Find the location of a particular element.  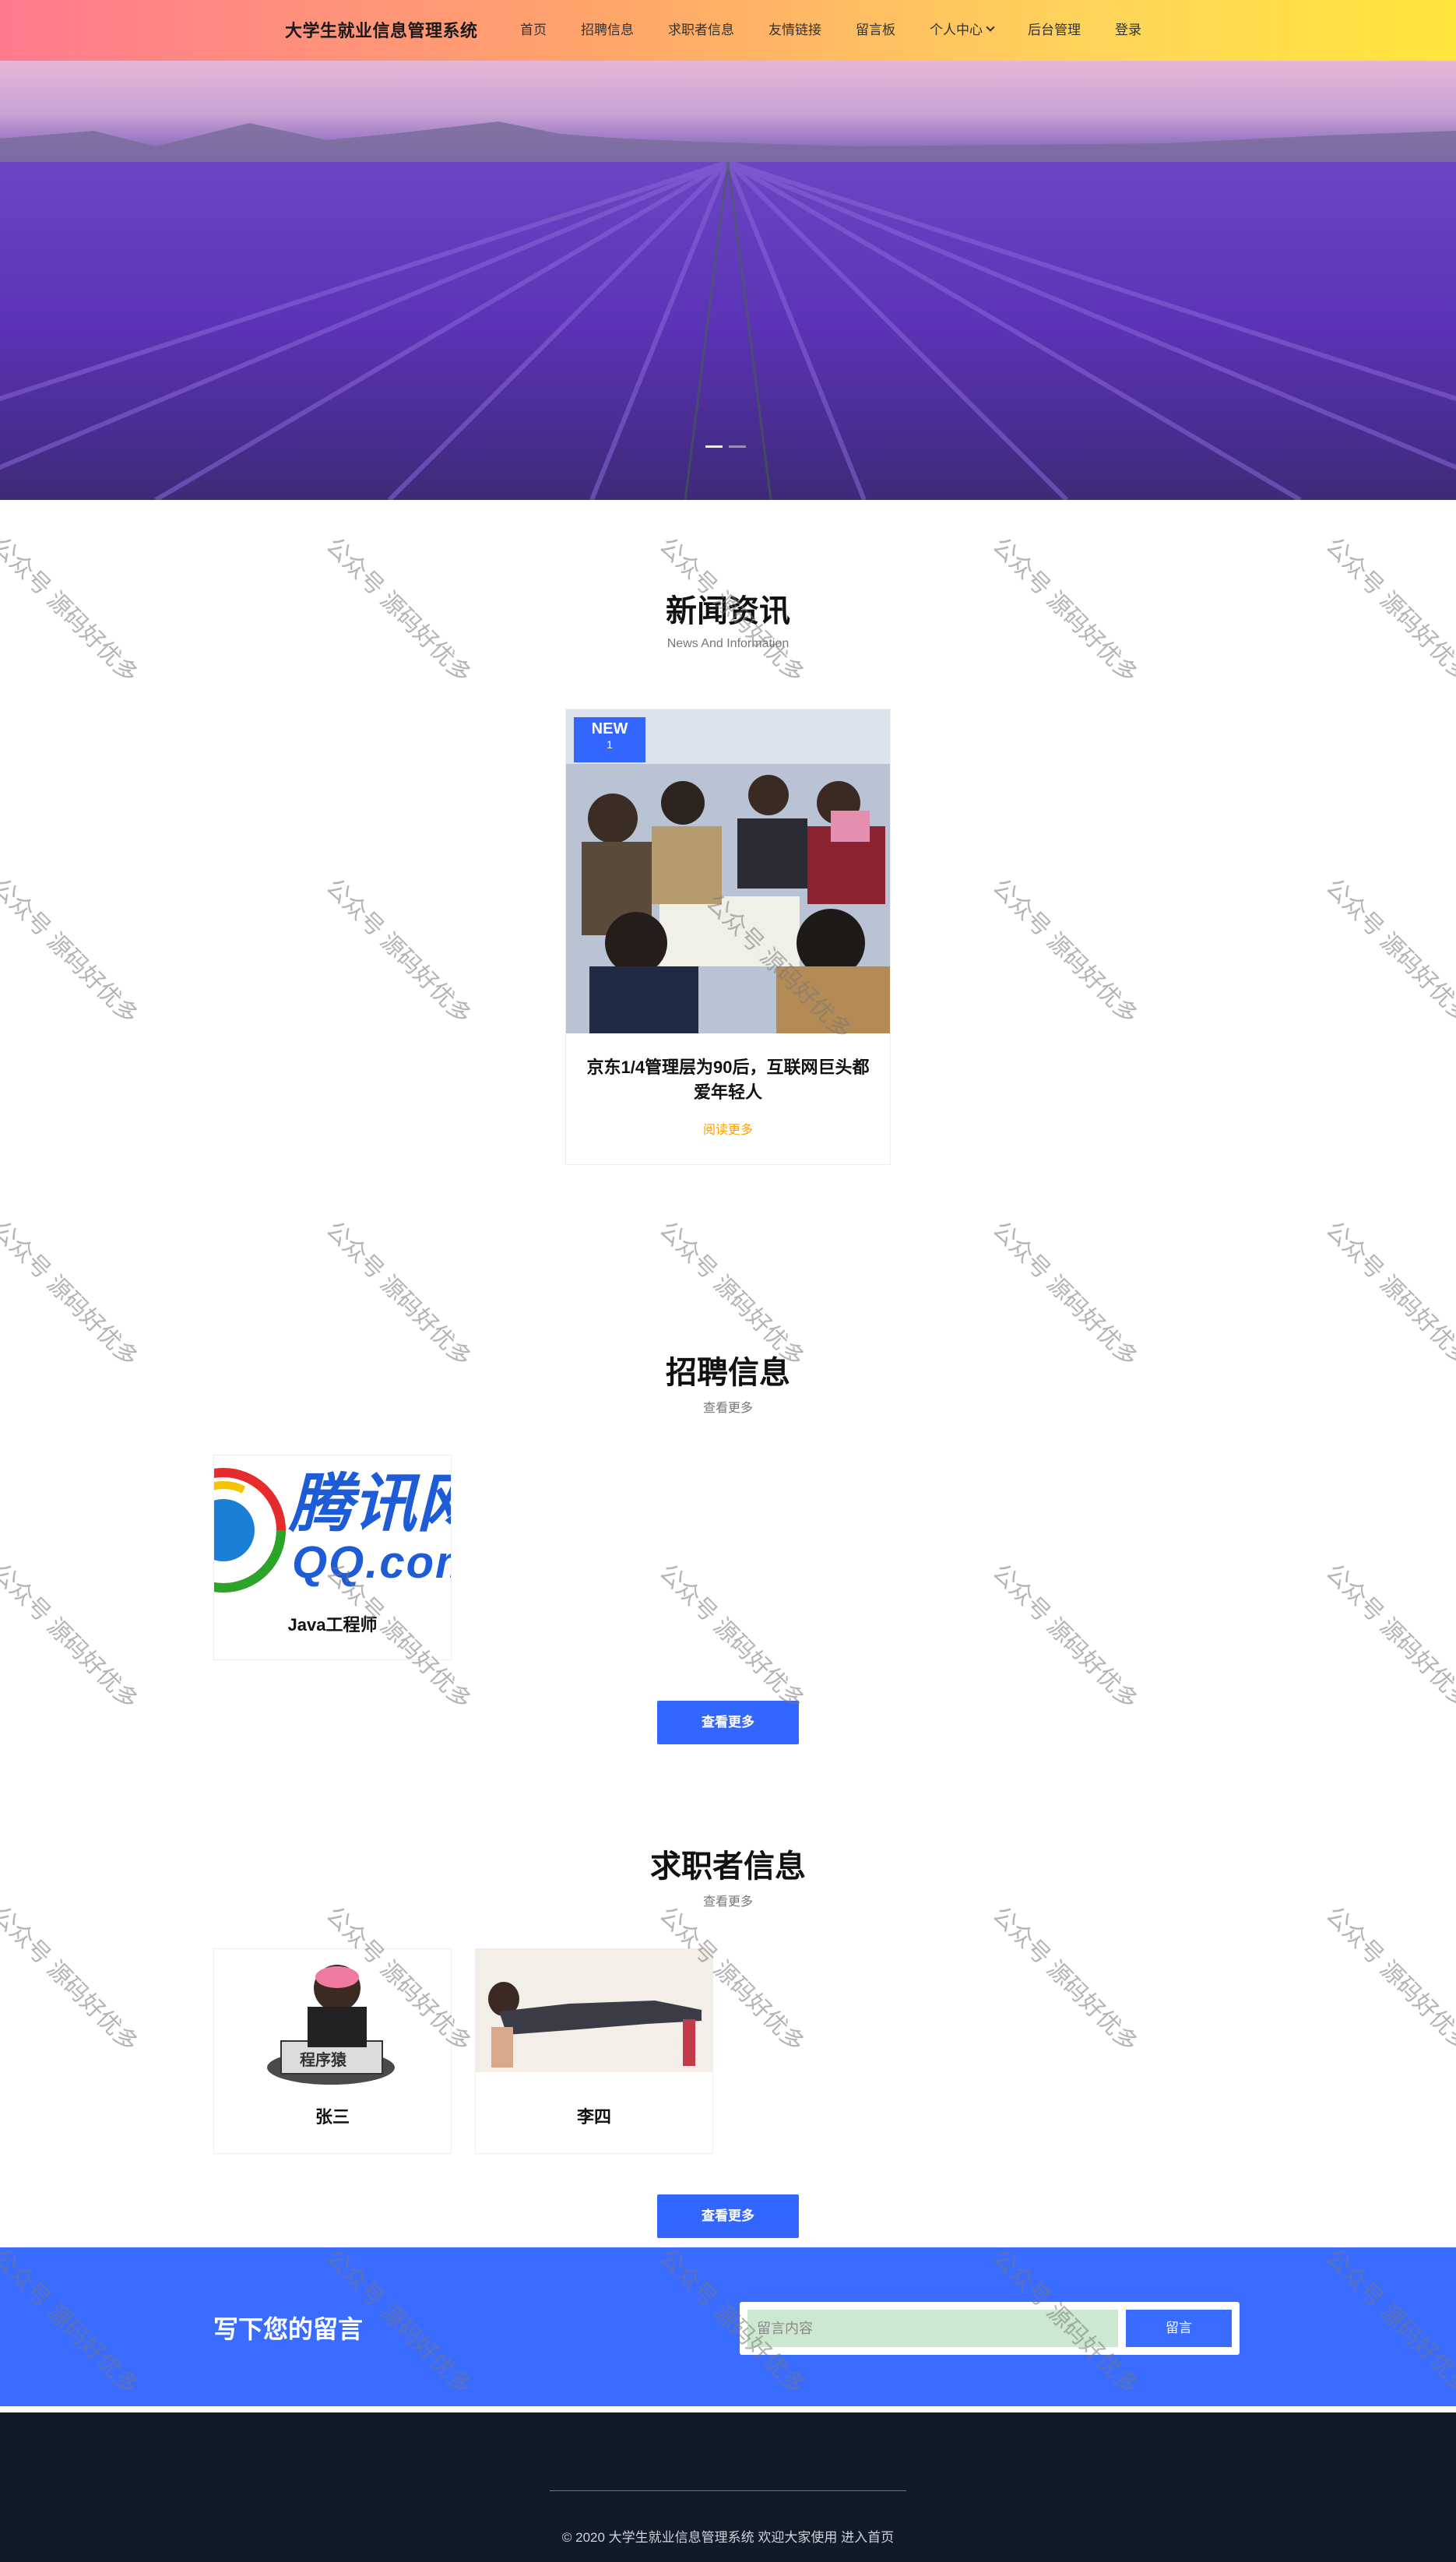

nav-login: 登录 is located at coordinates (1128, 29).